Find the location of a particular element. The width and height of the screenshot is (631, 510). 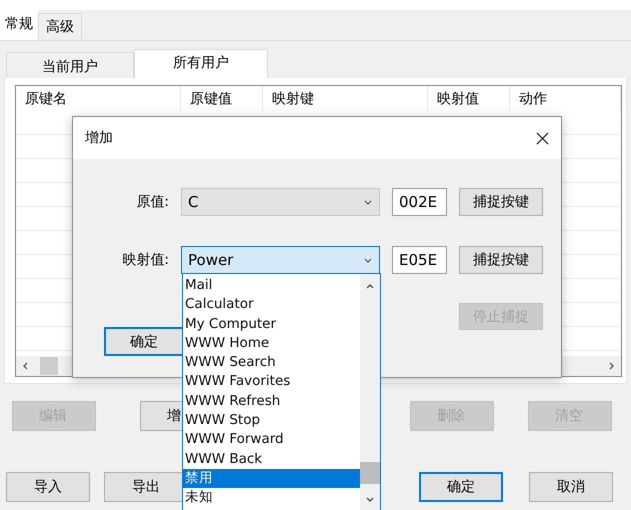

dialog-title: 增加 is located at coordinates (99, 138).